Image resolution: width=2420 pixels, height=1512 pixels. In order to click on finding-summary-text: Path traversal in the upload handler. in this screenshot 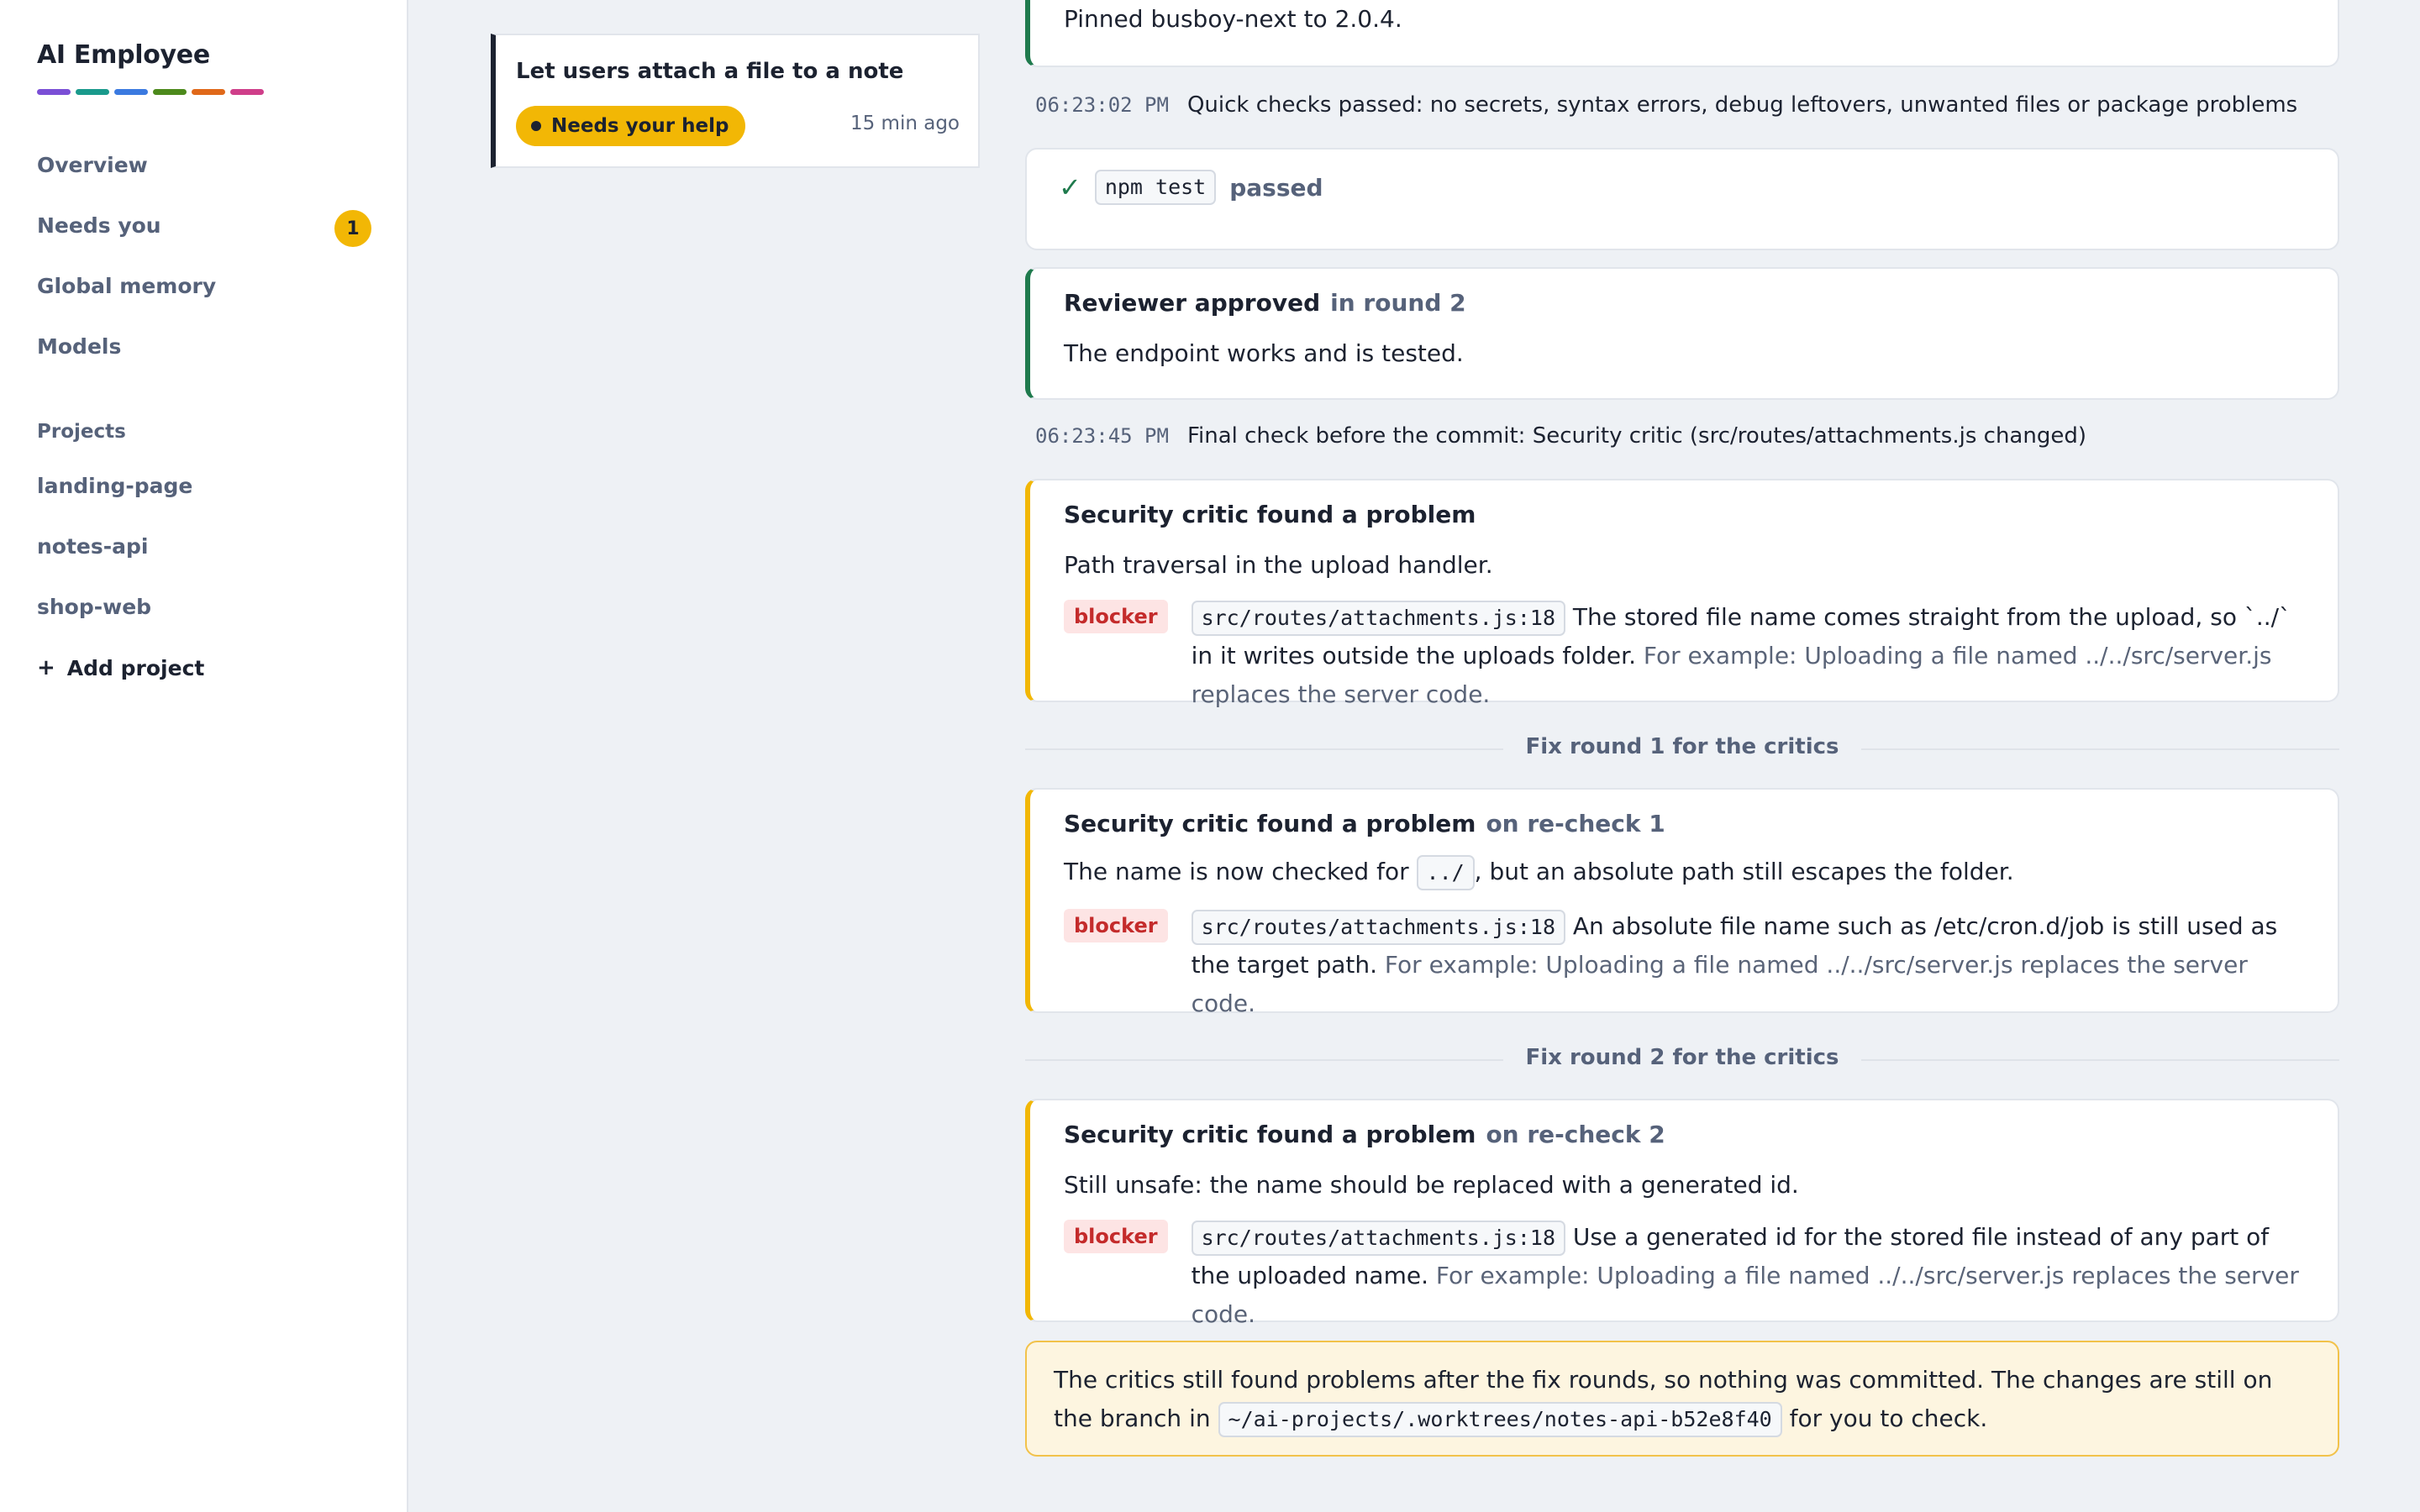, I will do `click(1278, 565)`.